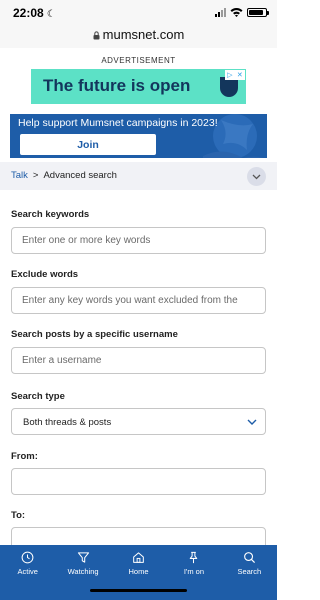 The width and height of the screenshot is (320, 600). What do you see at coordinates (143, 34) in the screenshot?
I see `browser-domain: mumsnet.com` at bounding box center [143, 34].